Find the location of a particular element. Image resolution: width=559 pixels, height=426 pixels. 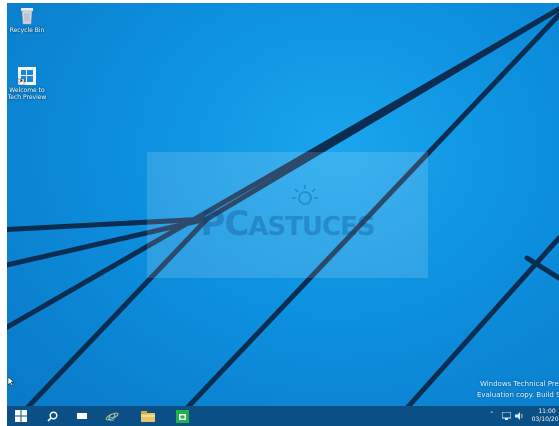

search-icon is located at coordinates (51, 416).